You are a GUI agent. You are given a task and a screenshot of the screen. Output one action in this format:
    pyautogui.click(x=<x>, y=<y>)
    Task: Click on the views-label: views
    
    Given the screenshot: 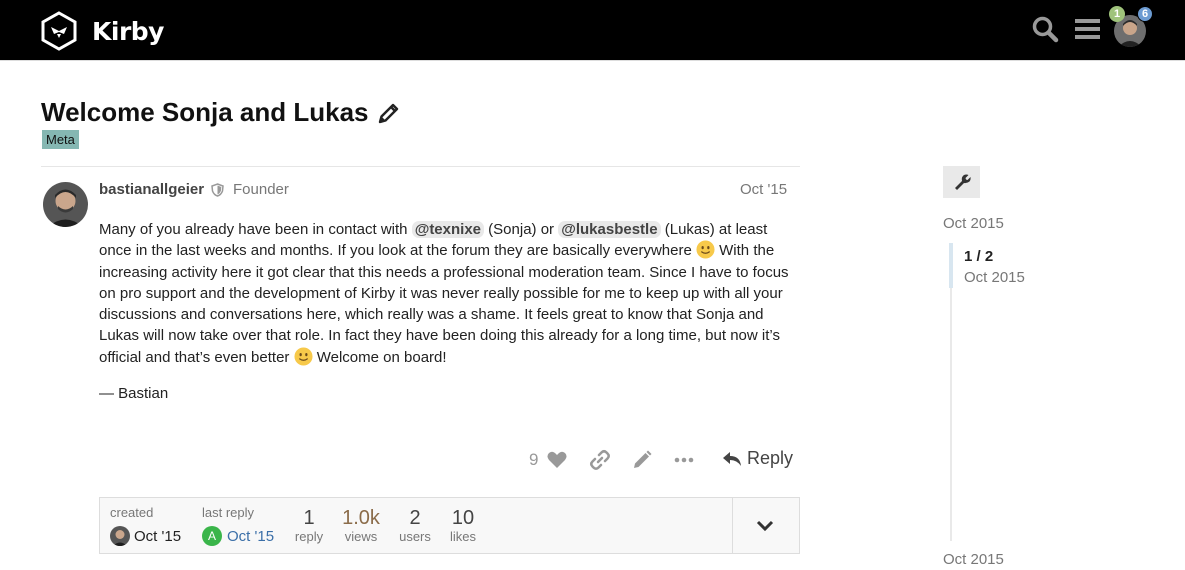 What is the action you would take?
    pyautogui.click(x=361, y=536)
    